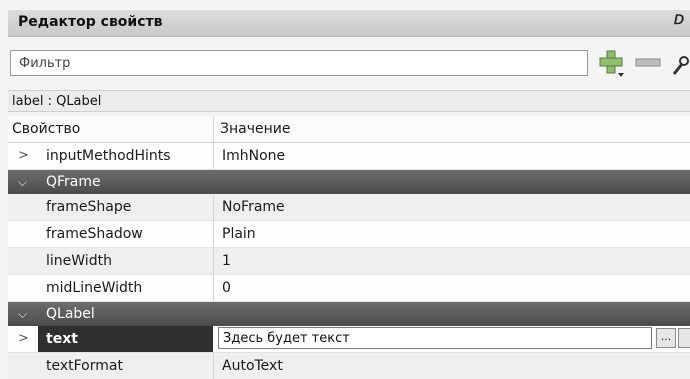 The height and width of the screenshot is (379, 690). I want to click on float-window-icon: 𝘋, so click(679, 21).